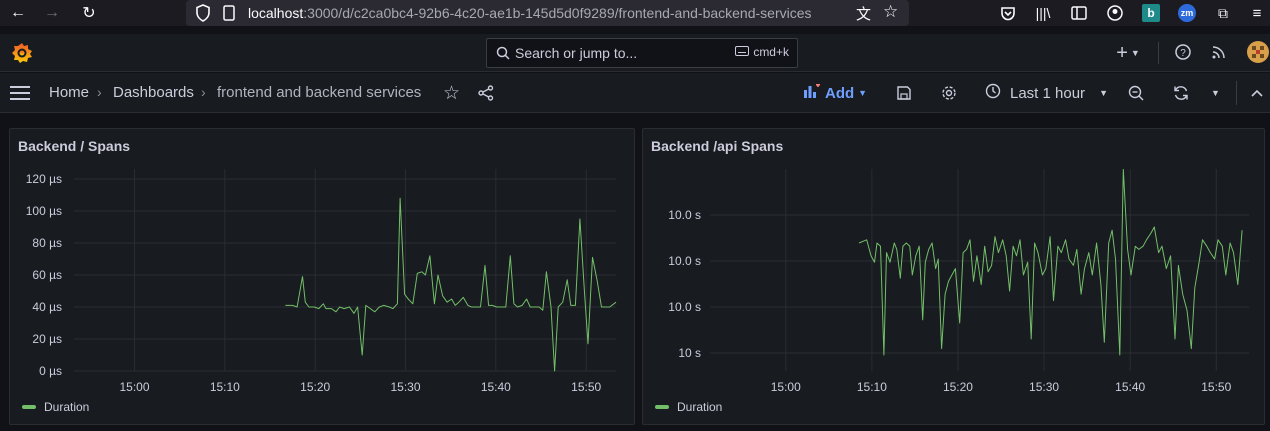  What do you see at coordinates (319, 92) in the screenshot?
I see `breadcrumb-current: frontend and backend services` at bounding box center [319, 92].